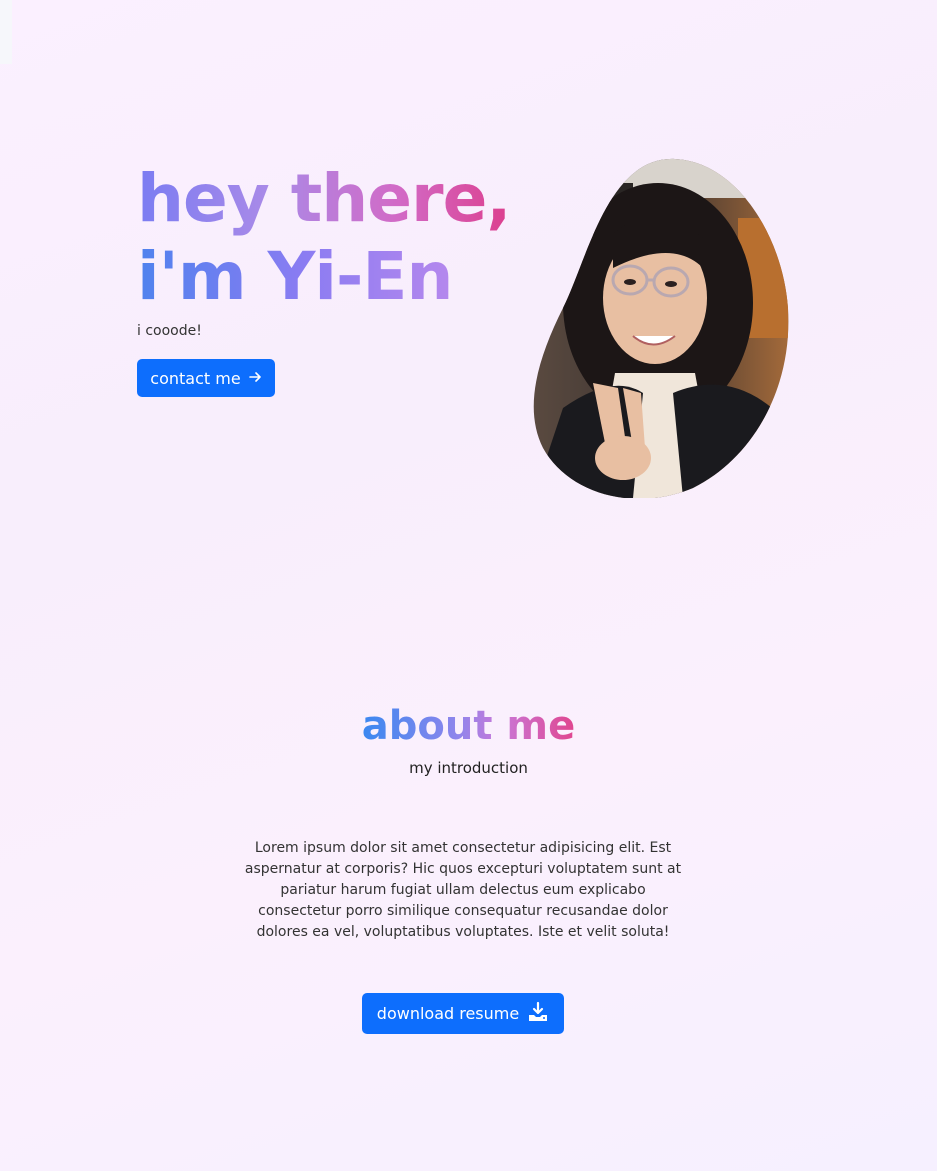 The height and width of the screenshot is (1171, 937). I want to click on hero-greeting: hey there, i'm Yi-En, so click(324, 238).